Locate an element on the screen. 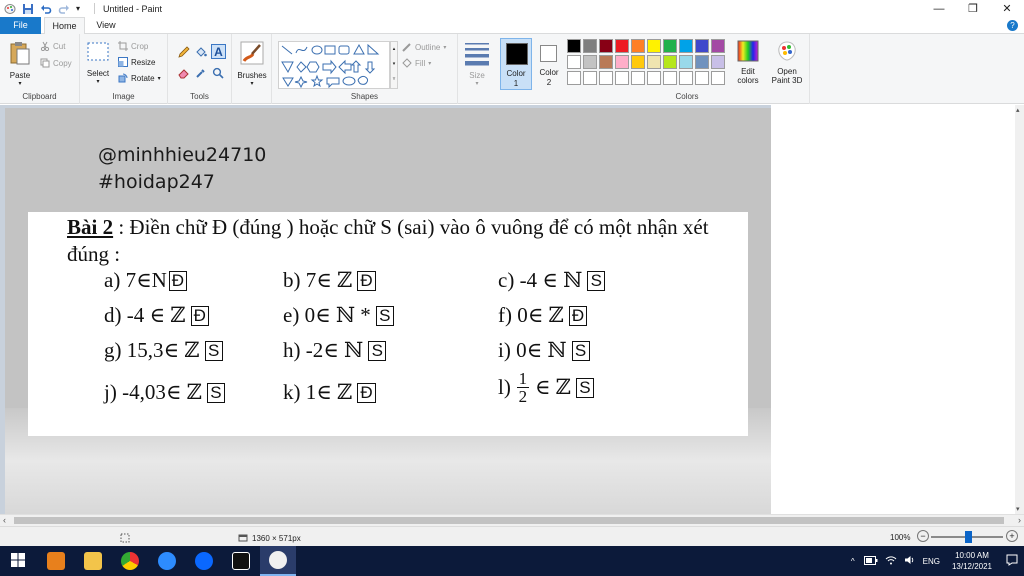  volume-icon is located at coordinates (910, 561).